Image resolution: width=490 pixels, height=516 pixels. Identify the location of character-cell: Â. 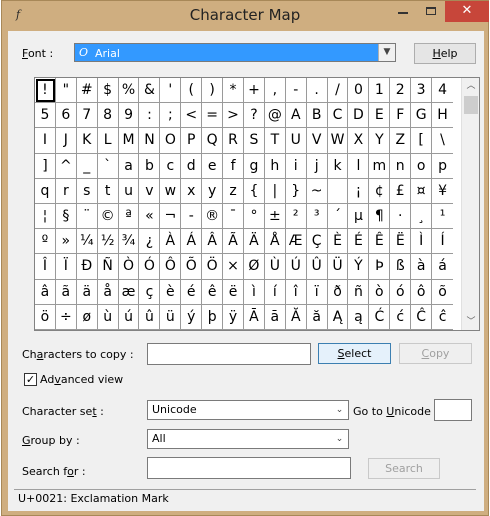
(213, 242).